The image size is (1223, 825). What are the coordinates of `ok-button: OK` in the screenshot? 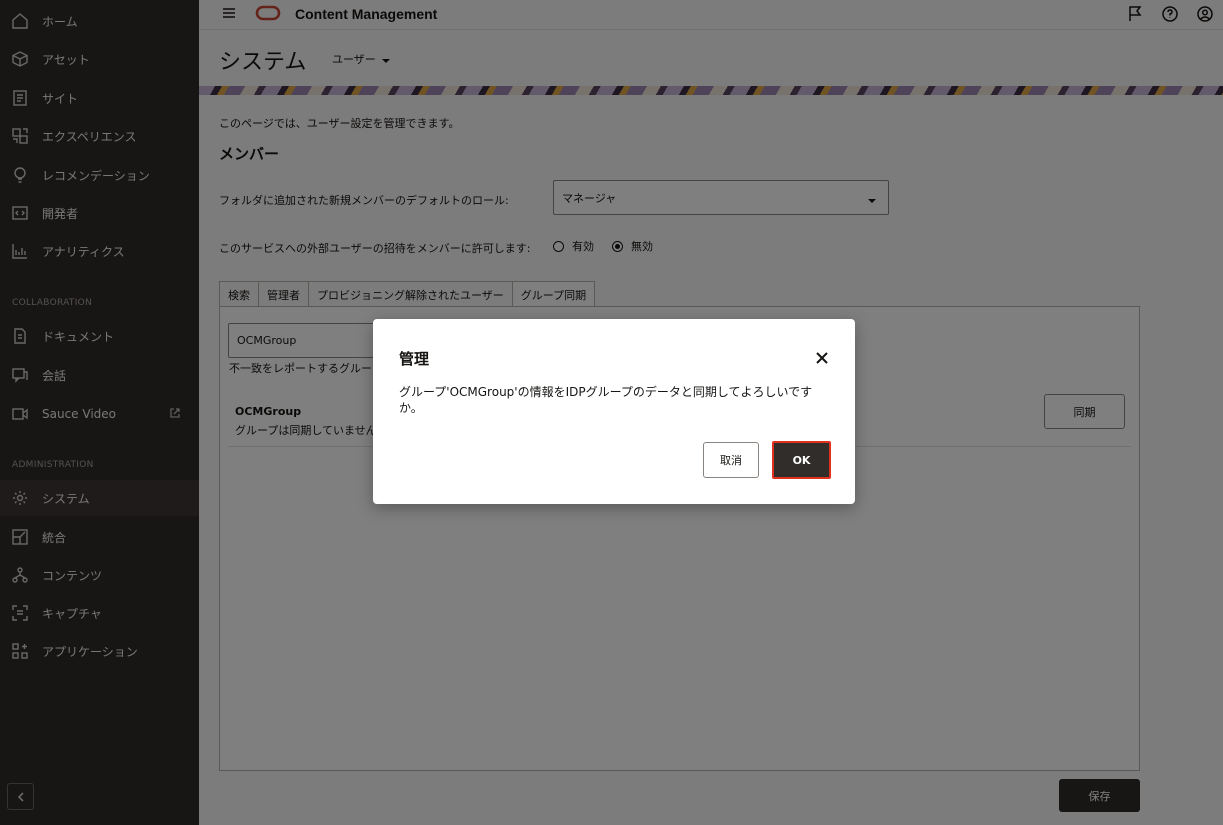 It's located at (801, 460).